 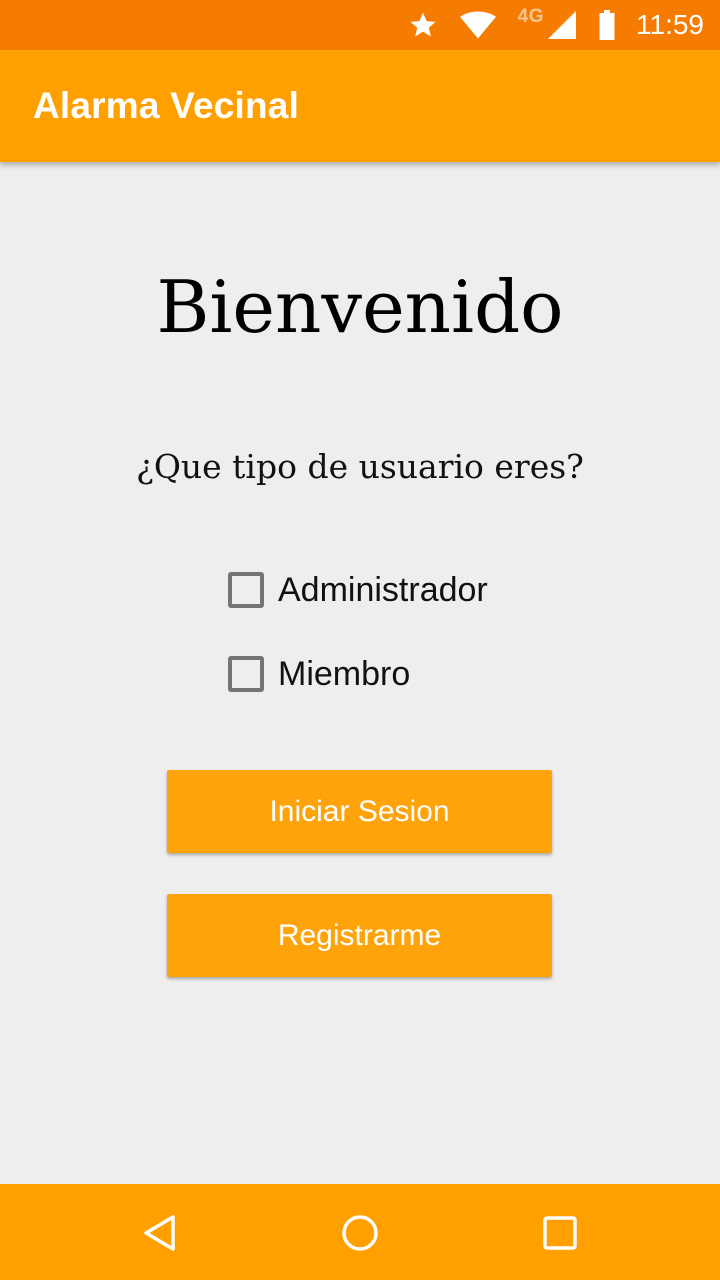 What do you see at coordinates (530, 16) in the screenshot?
I see `network-type-label: 4G` at bounding box center [530, 16].